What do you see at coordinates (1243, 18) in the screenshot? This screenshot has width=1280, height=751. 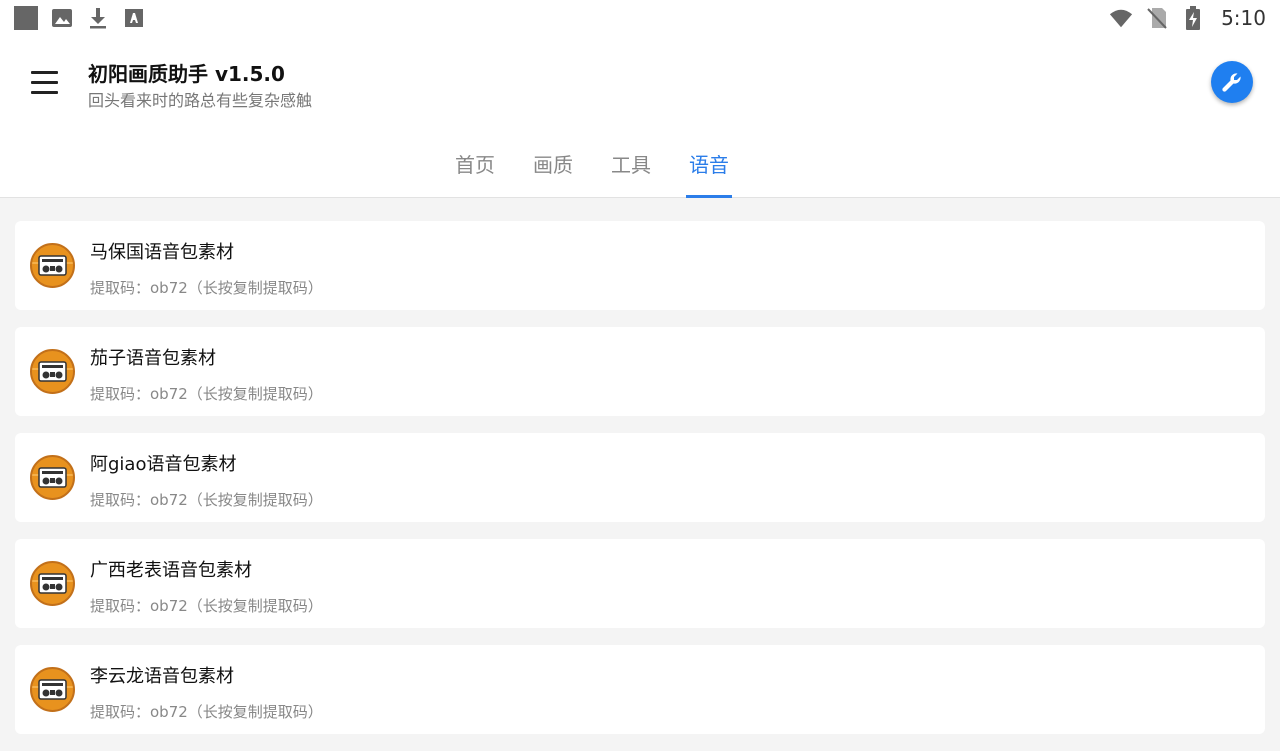 I see `status-time: 5:10` at bounding box center [1243, 18].